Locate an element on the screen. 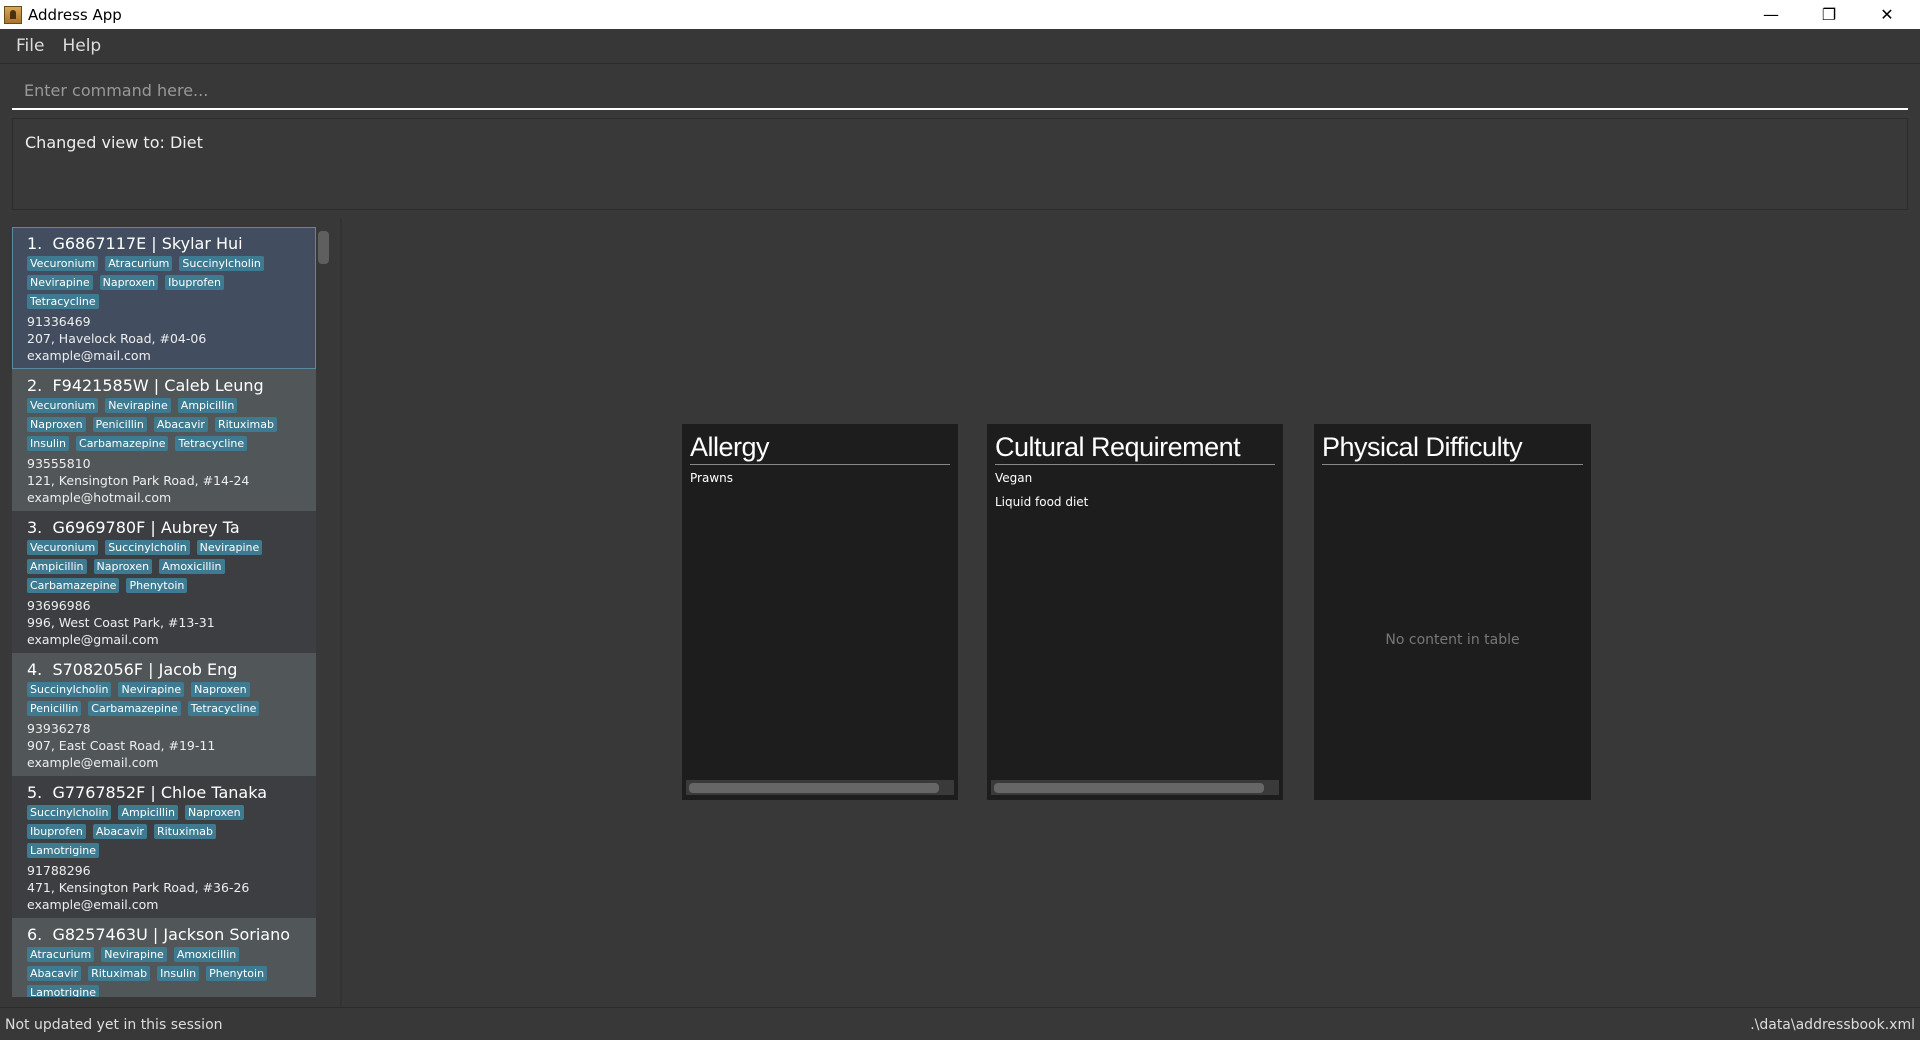 The image size is (1920, 1040). person-list-scrollbar is located at coordinates (323, 247).